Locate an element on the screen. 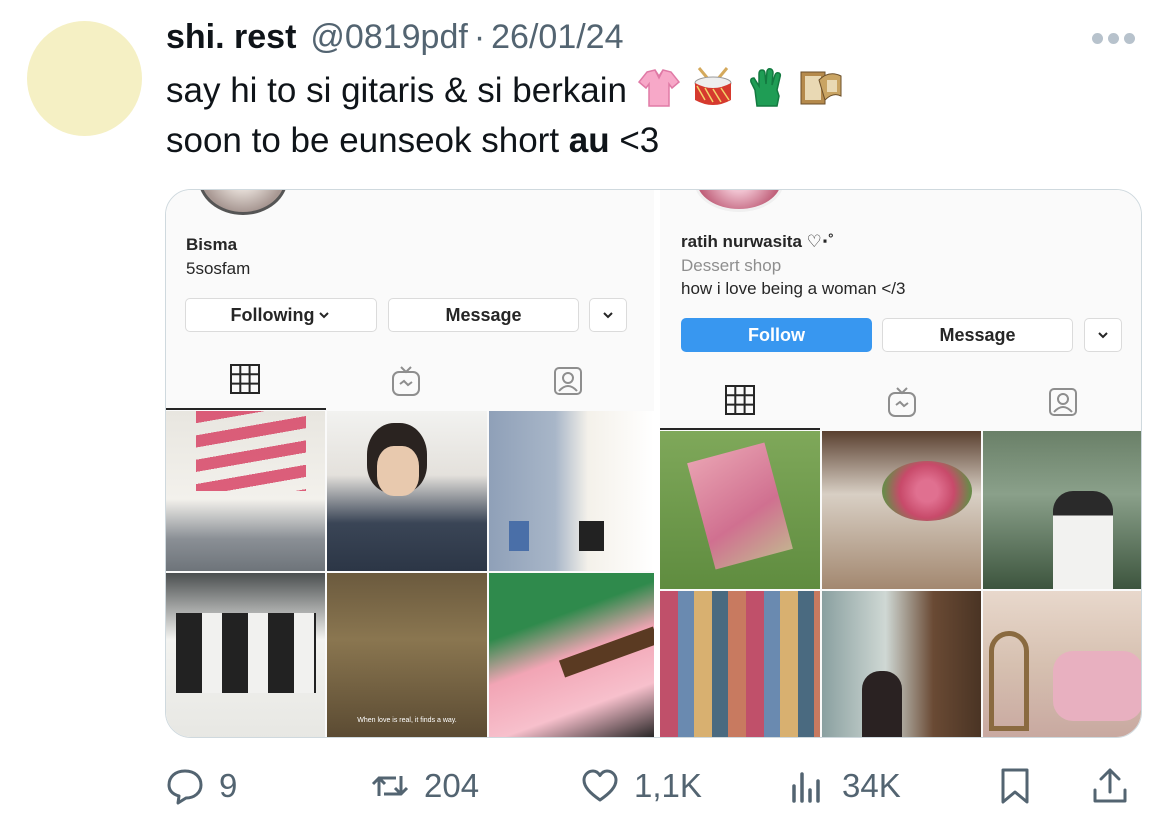  share-icon is located at coordinates (1110, 785).